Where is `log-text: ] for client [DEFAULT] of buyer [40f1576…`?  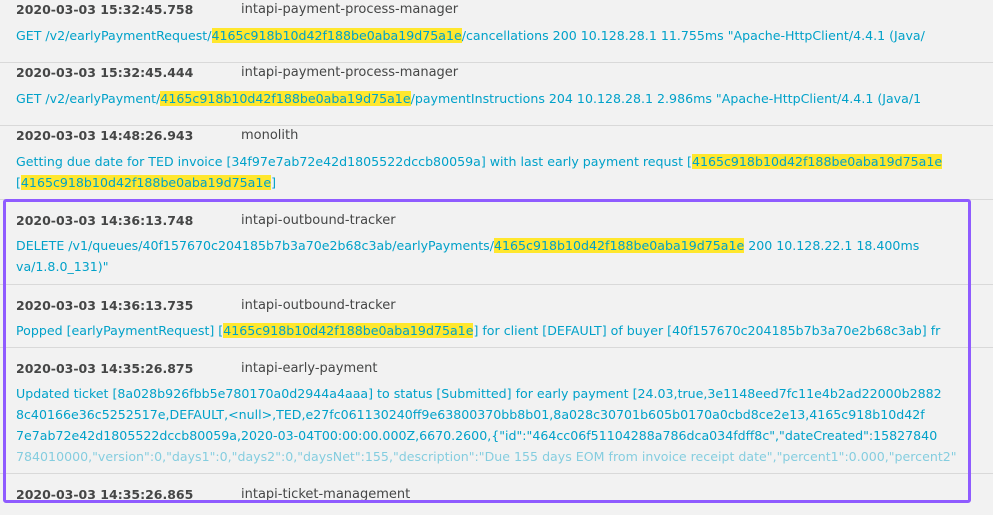 log-text: ] for client [DEFAULT] of buyer [40f1576… is located at coordinates (707, 330).